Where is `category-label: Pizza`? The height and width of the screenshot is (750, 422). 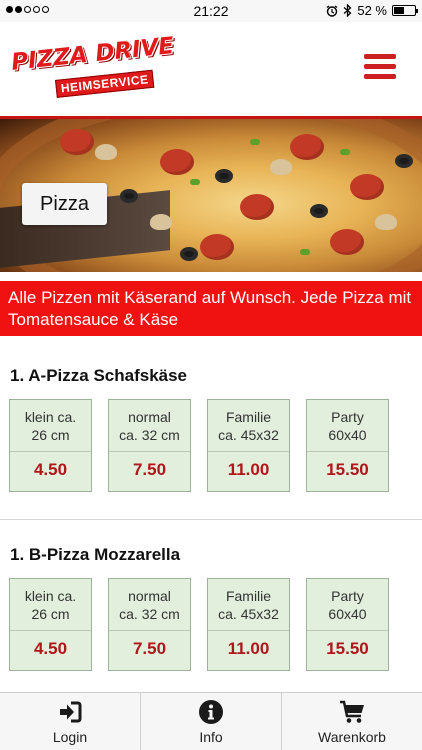 category-label: Pizza is located at coordinates (64, 204).